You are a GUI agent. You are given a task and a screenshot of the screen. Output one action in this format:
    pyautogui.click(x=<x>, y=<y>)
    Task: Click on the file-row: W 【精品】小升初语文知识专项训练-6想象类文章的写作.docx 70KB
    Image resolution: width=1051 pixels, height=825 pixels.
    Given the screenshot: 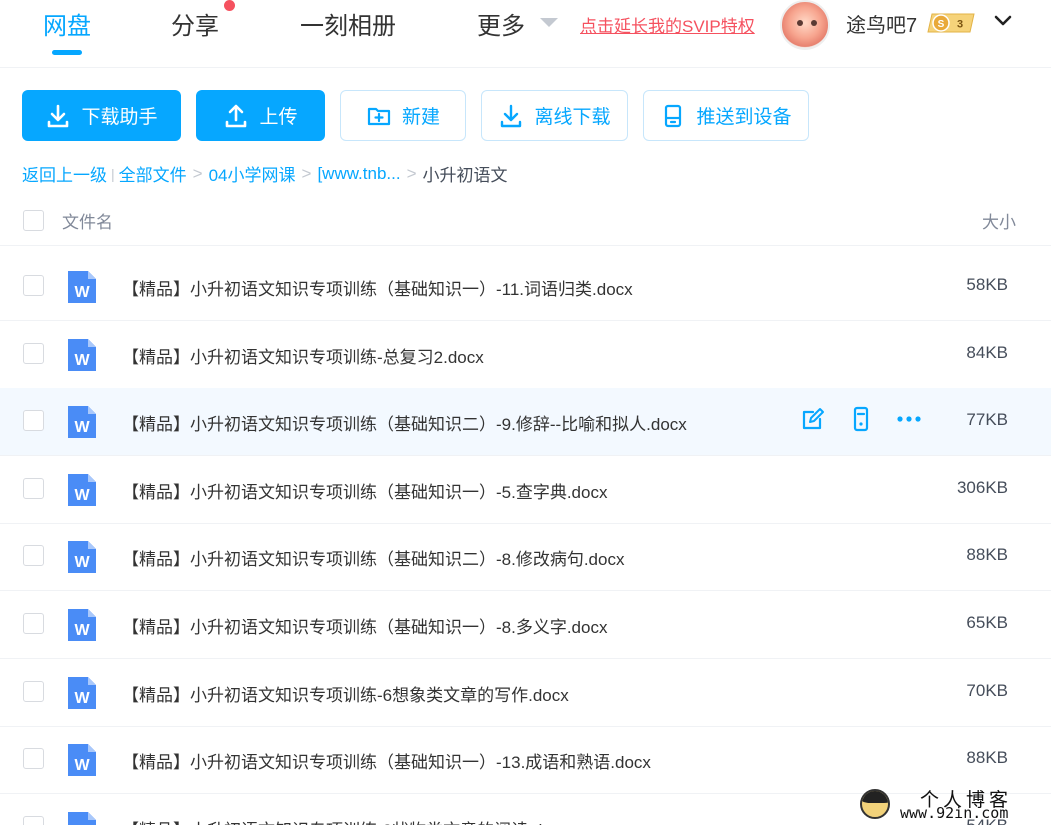 What is the action you would take?
    pyautogui.click(x=525, y=693)
    